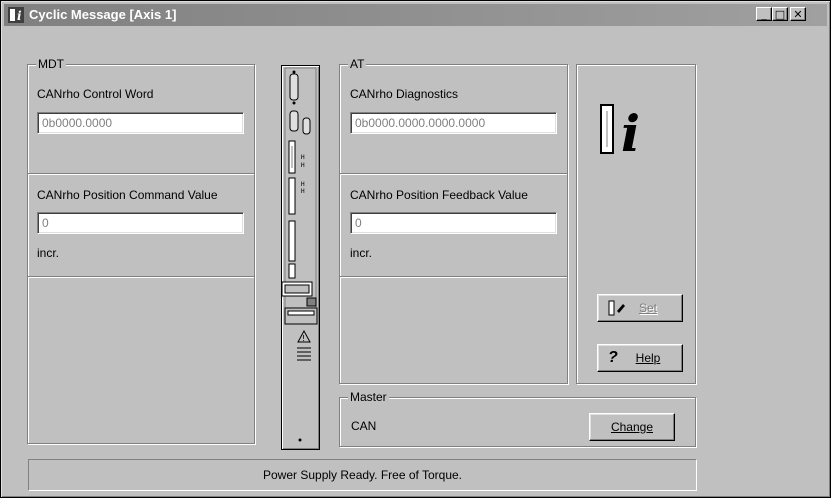 This screenshot has width=831, height=498. I want to click on control-word-field: 0b0000.0000, so click(140, 123).